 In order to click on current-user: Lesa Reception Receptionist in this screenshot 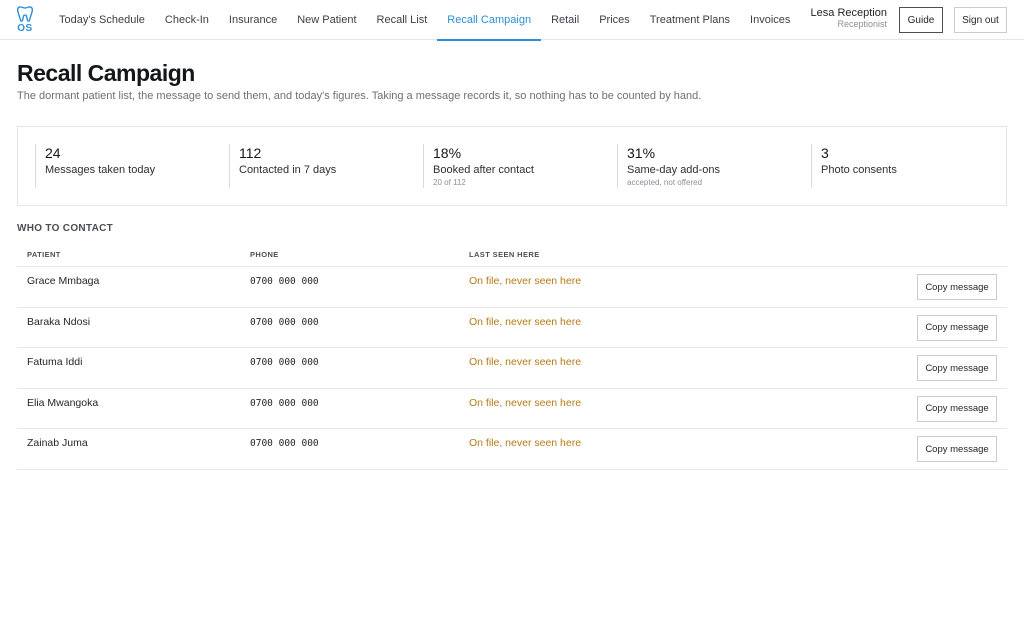, I will do `click(849, 19)`.